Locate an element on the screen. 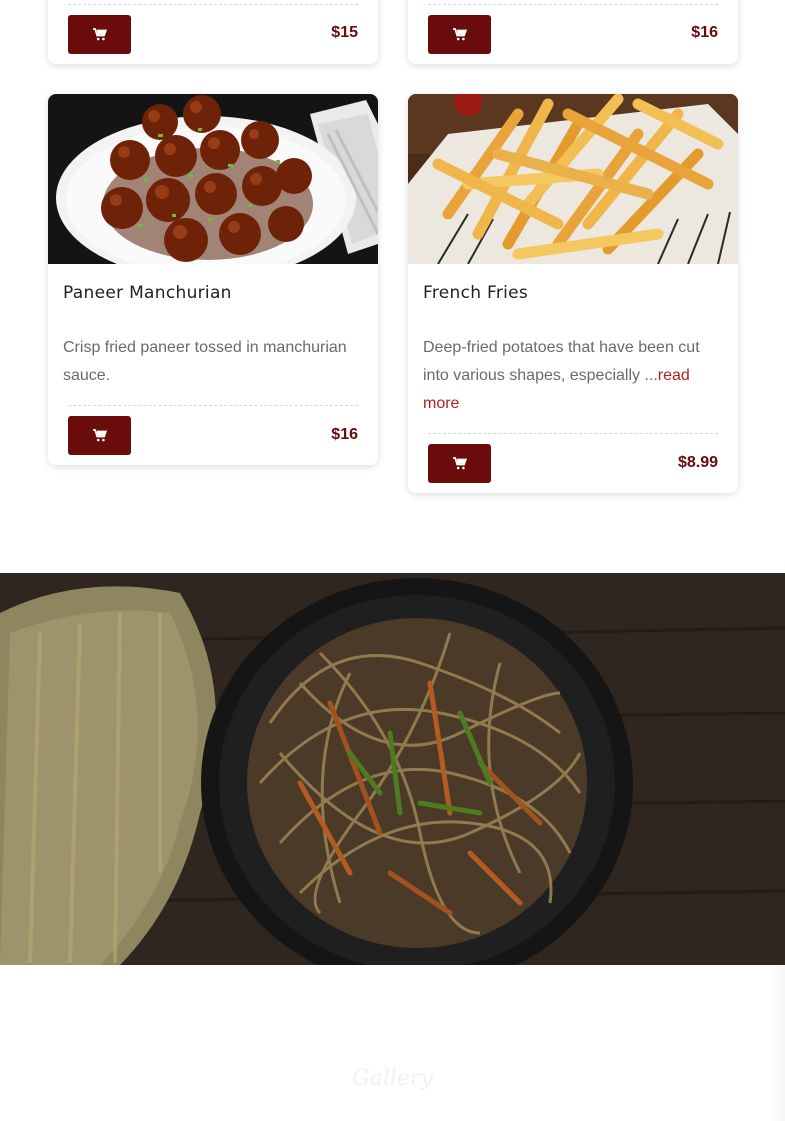 Image resolution: width=785 pixels, height=1121 pixels. card-footer: $8.99 is located at coordinates (573, 463).